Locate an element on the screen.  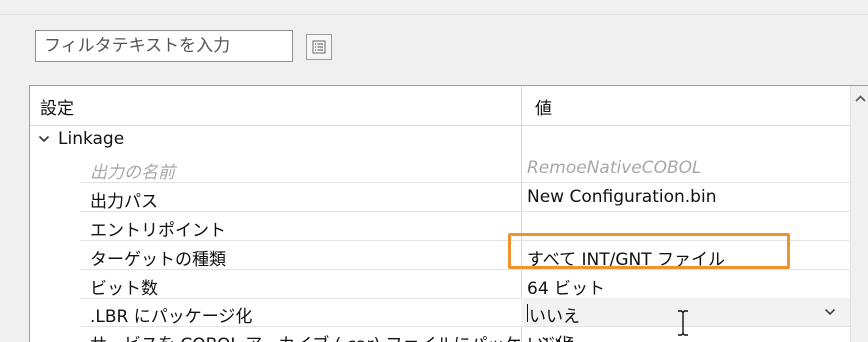
property-name: 出力パス is located at coordinates (124, 202).